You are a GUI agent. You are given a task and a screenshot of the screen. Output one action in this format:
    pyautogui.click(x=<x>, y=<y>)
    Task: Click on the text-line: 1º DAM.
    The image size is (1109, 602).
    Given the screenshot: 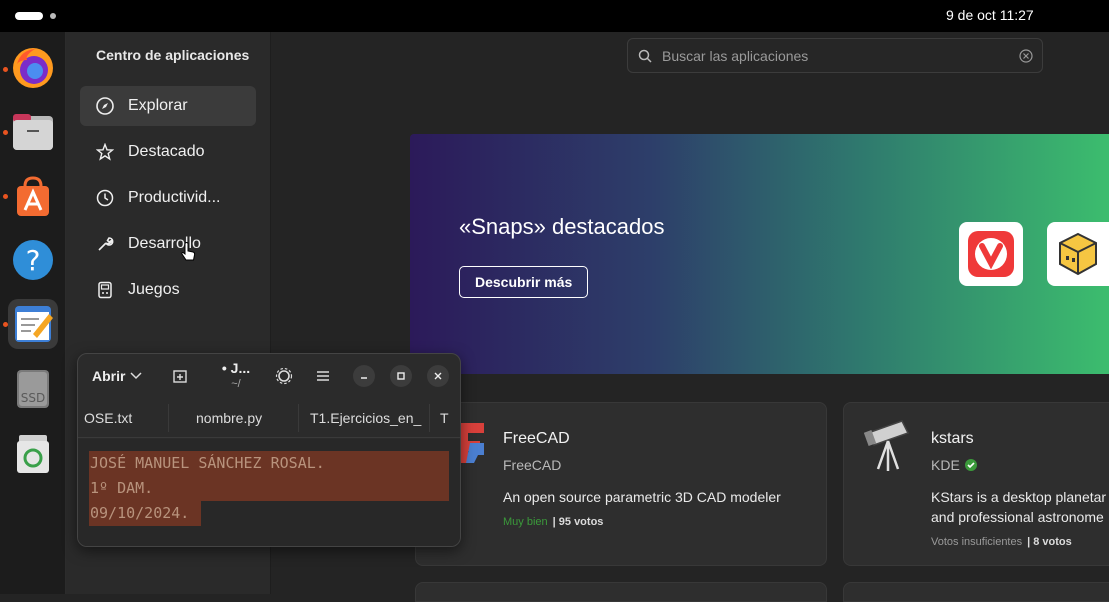 What is the action you would take?
    pyautogui.click(x=269, y=488)
    